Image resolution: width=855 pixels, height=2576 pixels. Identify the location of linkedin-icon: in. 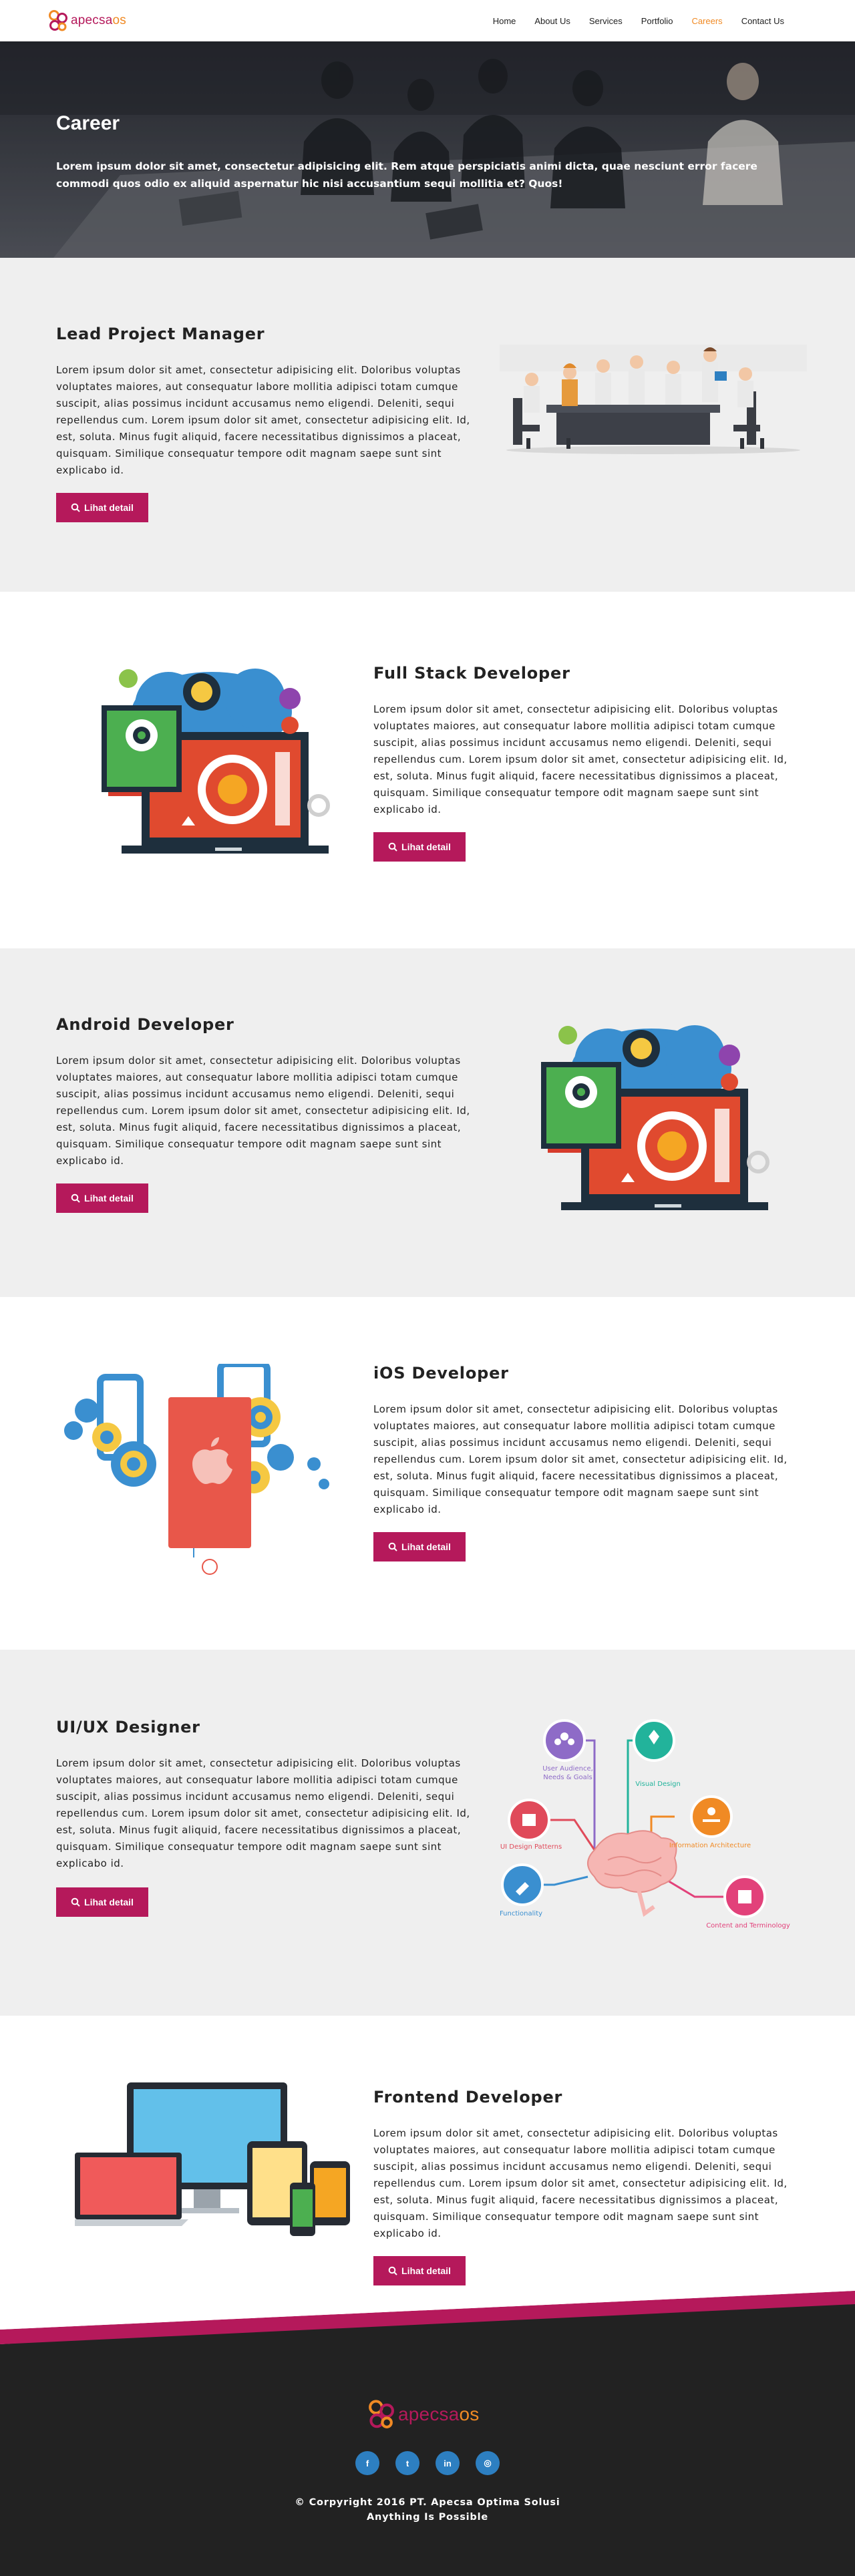
(448, 2463).